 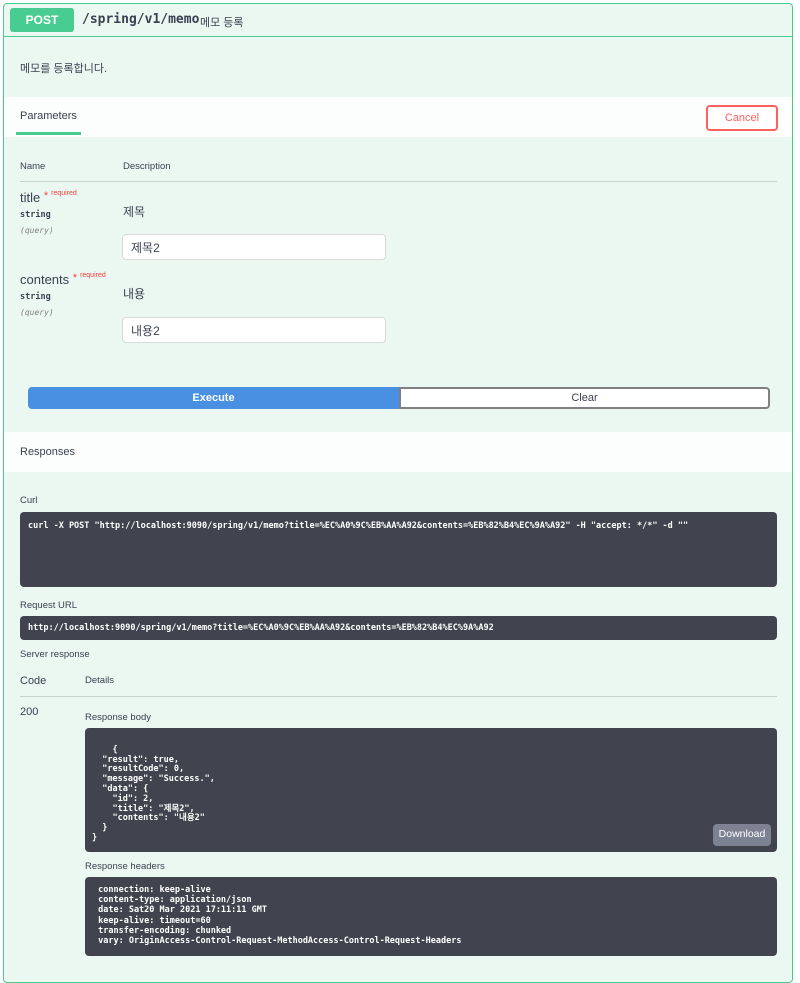 I want to click on column-header-details: Details, so click(x=100, y=680).